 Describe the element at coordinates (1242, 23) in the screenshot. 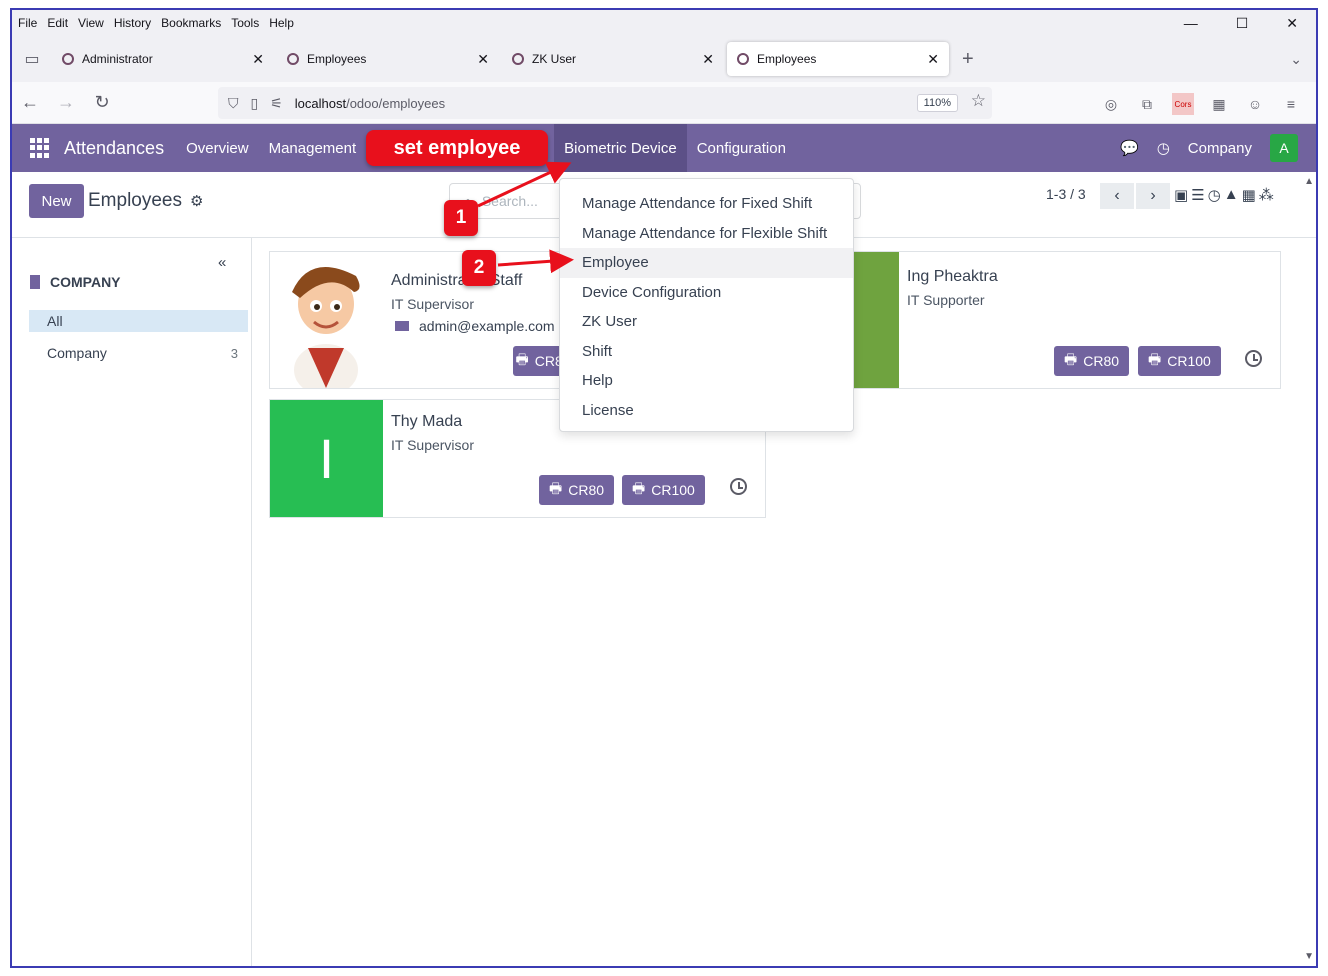

I see `maximize-icon: ☐` at that location.